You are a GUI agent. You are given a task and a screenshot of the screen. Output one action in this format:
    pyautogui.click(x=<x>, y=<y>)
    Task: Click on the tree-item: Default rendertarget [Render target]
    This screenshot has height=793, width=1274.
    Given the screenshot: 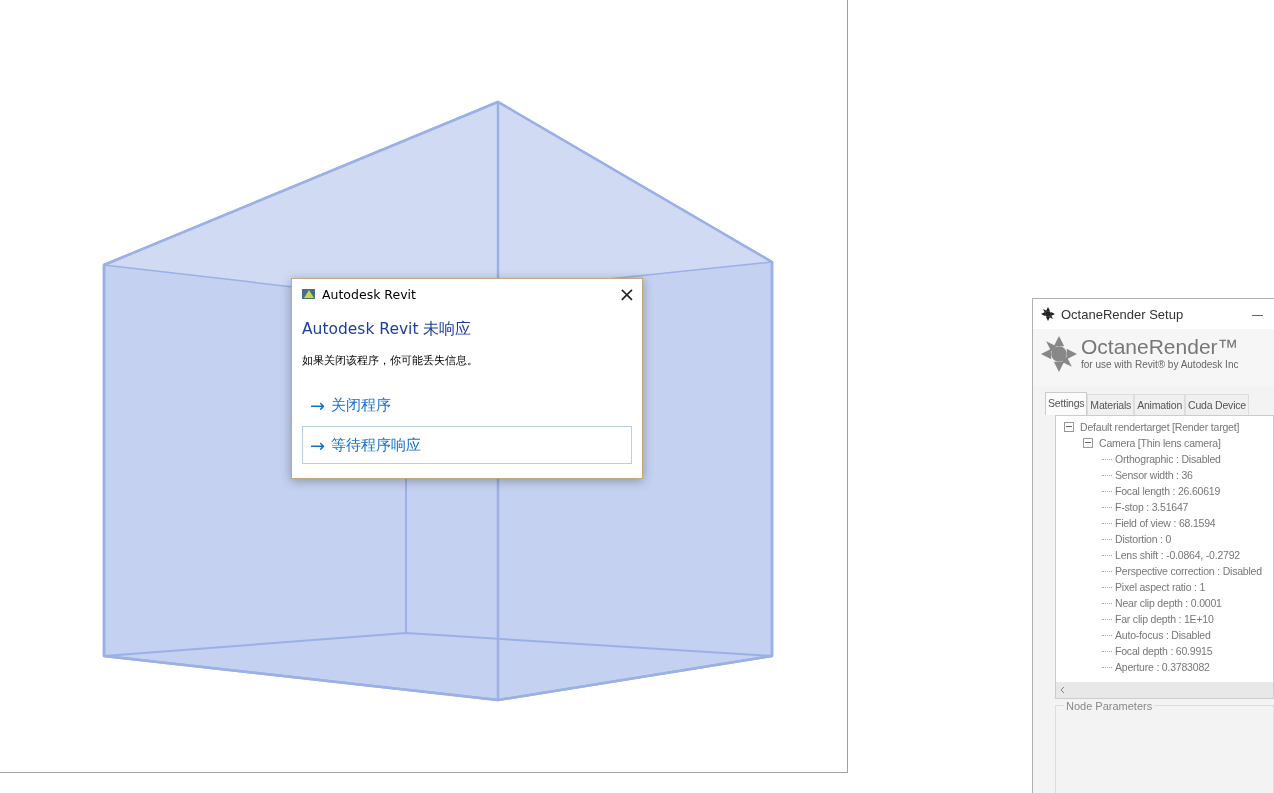 What is the action you would take?
    pyautogui.click(x=1160, y=427)
    